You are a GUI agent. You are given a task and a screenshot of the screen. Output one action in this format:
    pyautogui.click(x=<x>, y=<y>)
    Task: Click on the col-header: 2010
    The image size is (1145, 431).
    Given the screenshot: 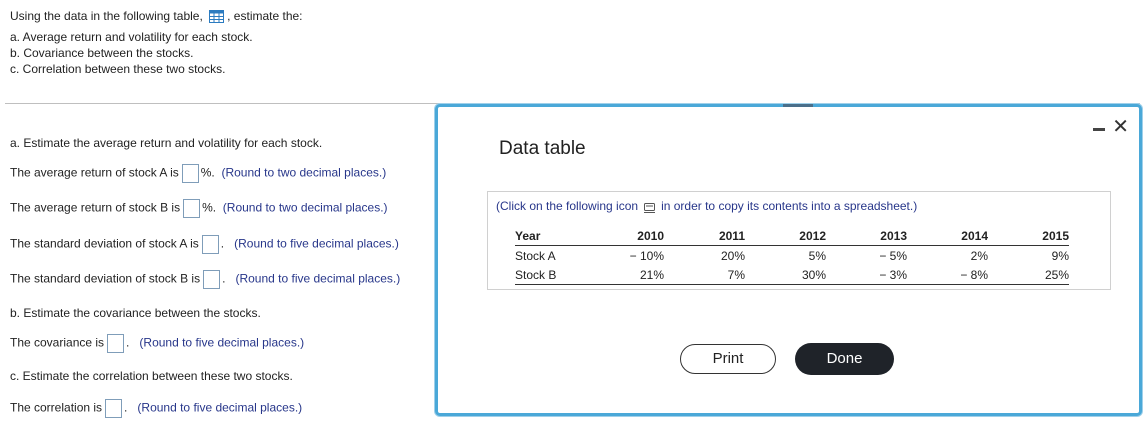 What is the action you would take?
    pyautogui.click(x=623, y=236)
    